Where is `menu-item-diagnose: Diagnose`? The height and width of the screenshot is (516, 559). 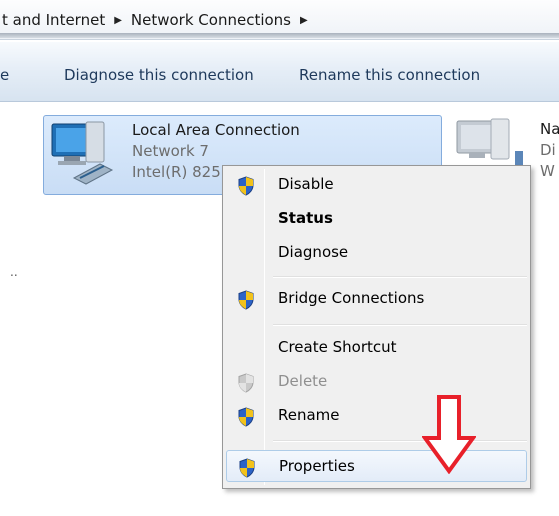
menu-item-diagnose: Diagnose is located at coordinates (376, 253).